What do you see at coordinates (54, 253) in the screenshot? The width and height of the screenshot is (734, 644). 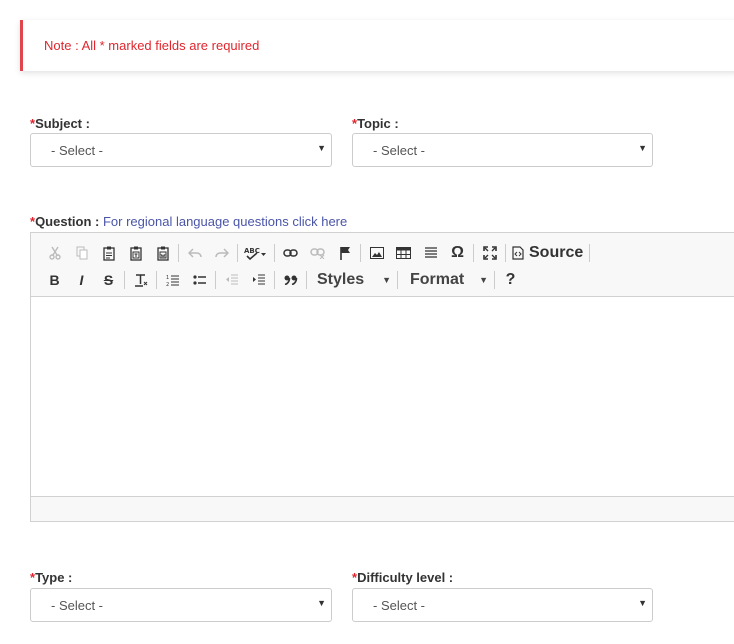 I see `cut-icon` at bounding box center [54, 253].